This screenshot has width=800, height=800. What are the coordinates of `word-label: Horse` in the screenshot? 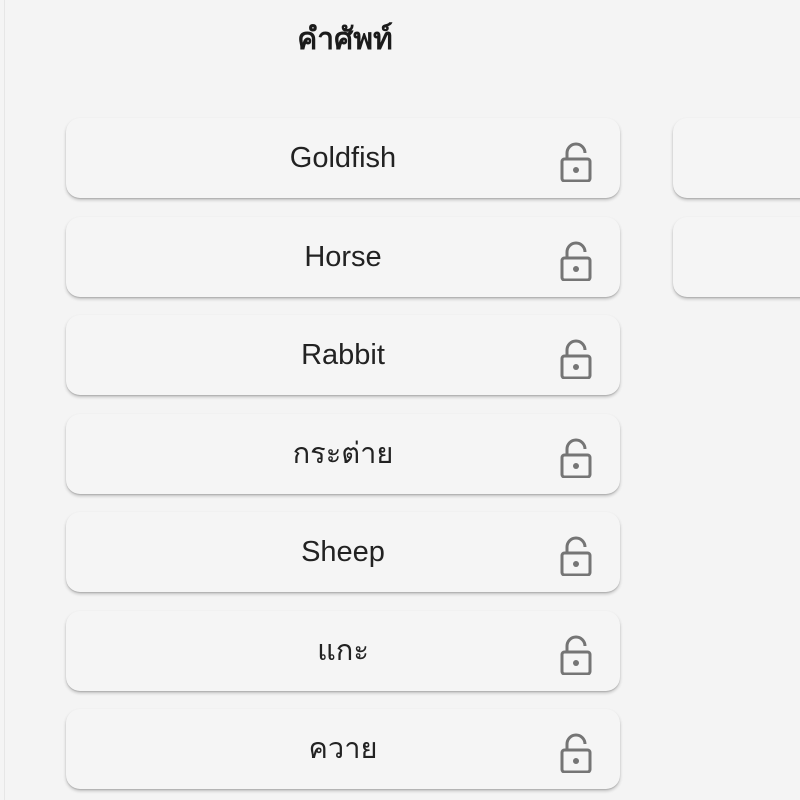 It's located at (343, 256).